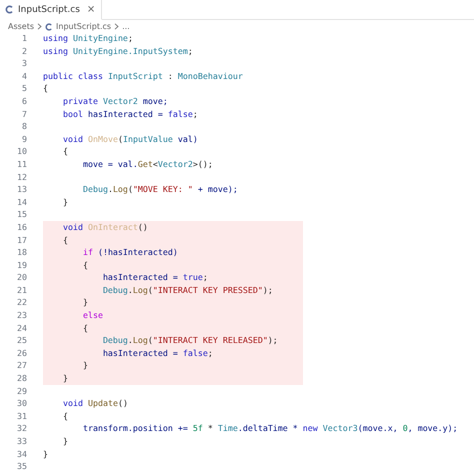 Image resolution: width=474 pixels, height=474 pixels. Describe the element at coordinates (24, 38) in the screenshot. I see `line-number: 1` at that location.